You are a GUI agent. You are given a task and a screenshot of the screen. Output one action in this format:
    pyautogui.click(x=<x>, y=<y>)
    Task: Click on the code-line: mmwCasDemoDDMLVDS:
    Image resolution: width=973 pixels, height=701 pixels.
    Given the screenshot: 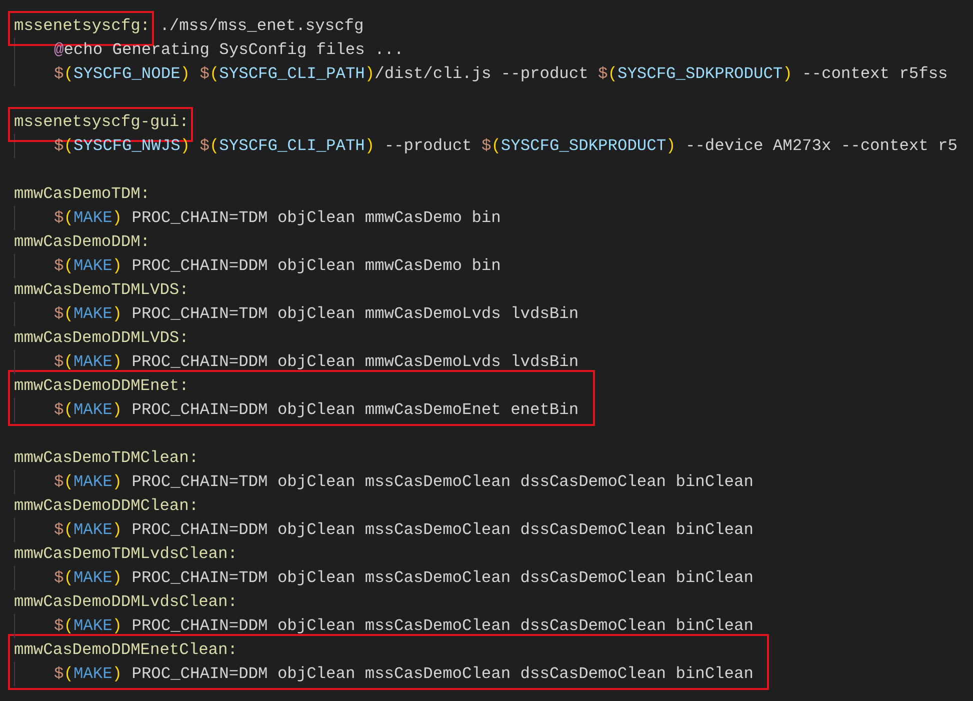 What is the action you would take?
    pyautogui.click(x=101, y=338)
    